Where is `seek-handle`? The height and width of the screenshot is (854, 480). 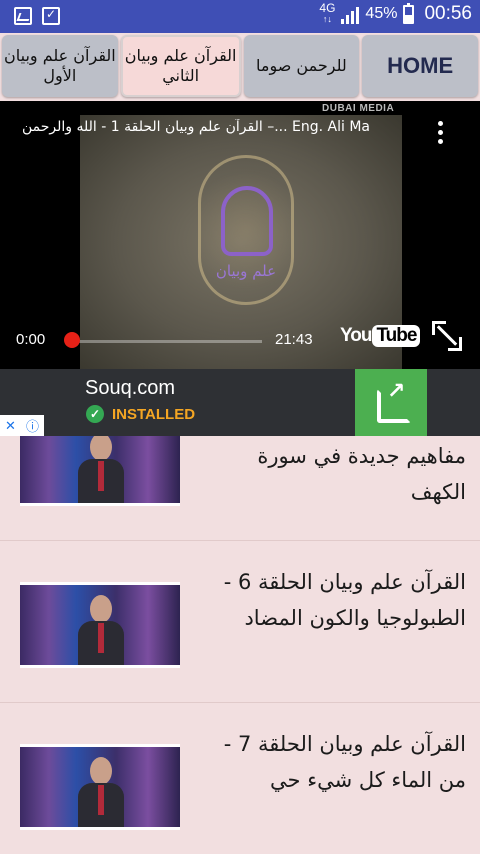
seek-handle is located at coordinates (72, 340).